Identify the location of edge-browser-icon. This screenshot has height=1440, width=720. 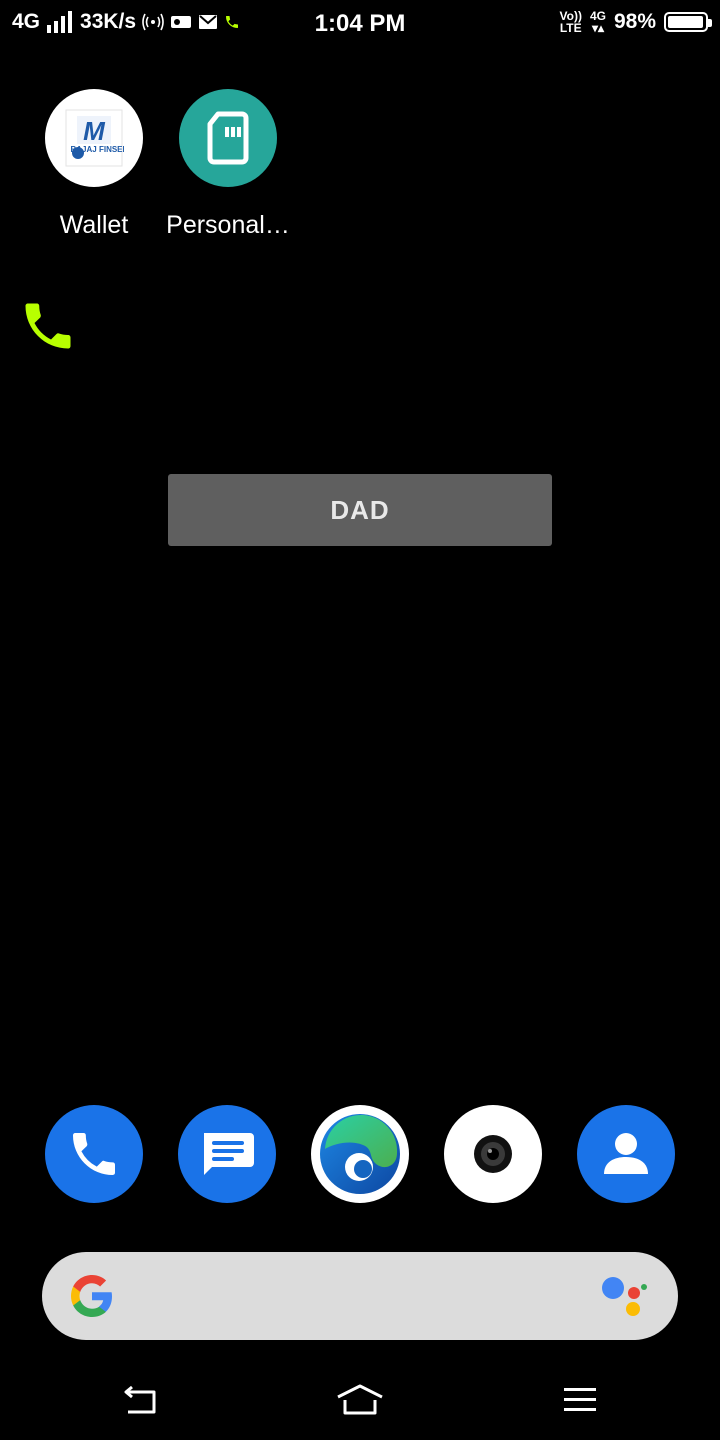
(360, 1154).